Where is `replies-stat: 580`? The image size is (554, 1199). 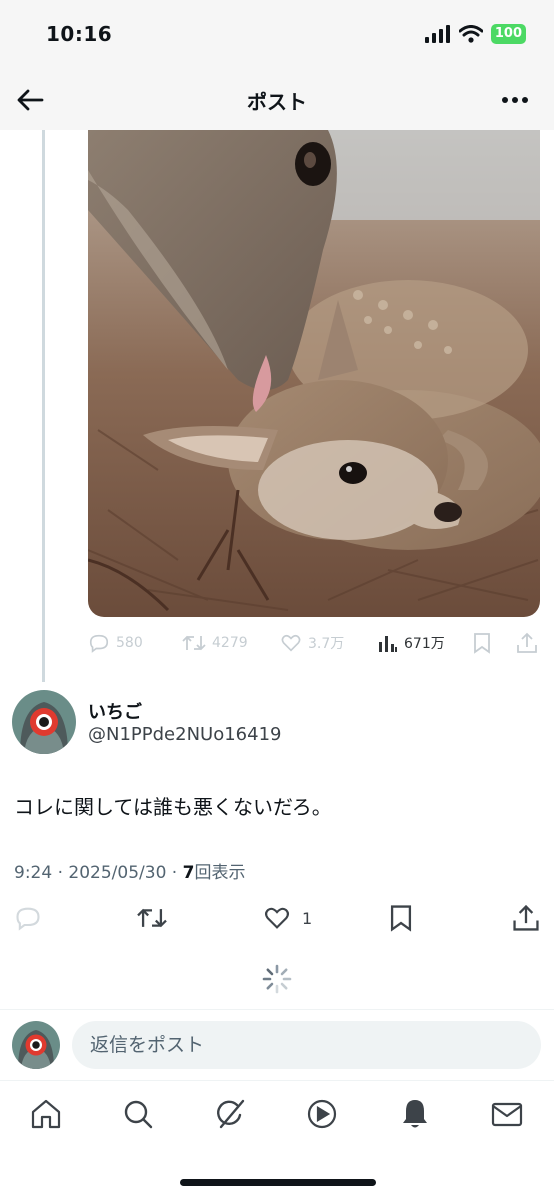 replies-stat: 580 is located at coordinates (115, 643).